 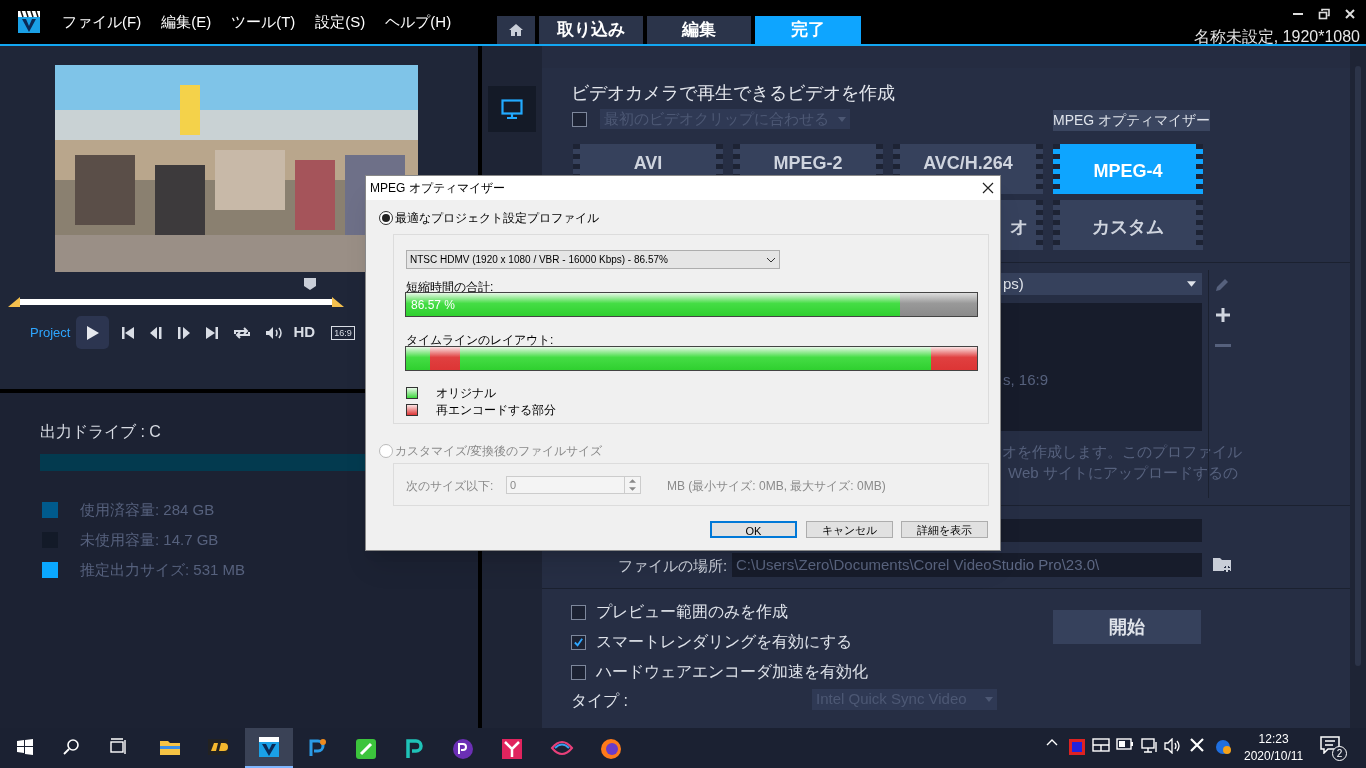 What do you see at coordinates (771, 259) in the screenshot?
I see `chevron-down-icon` at bounding box center [771, 259].